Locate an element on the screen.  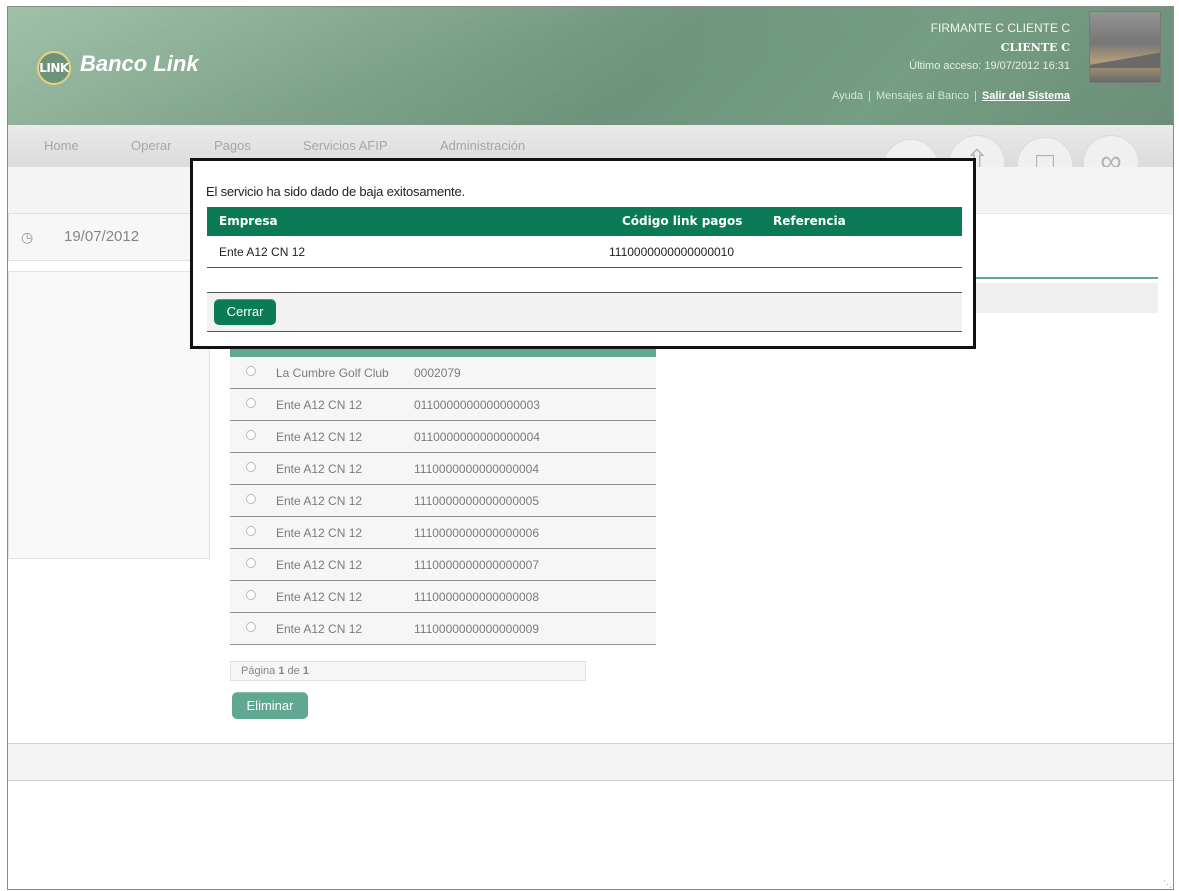
dialog-table-header: Empresa Código link pagos Referencia is located at coordinates (584, 221).